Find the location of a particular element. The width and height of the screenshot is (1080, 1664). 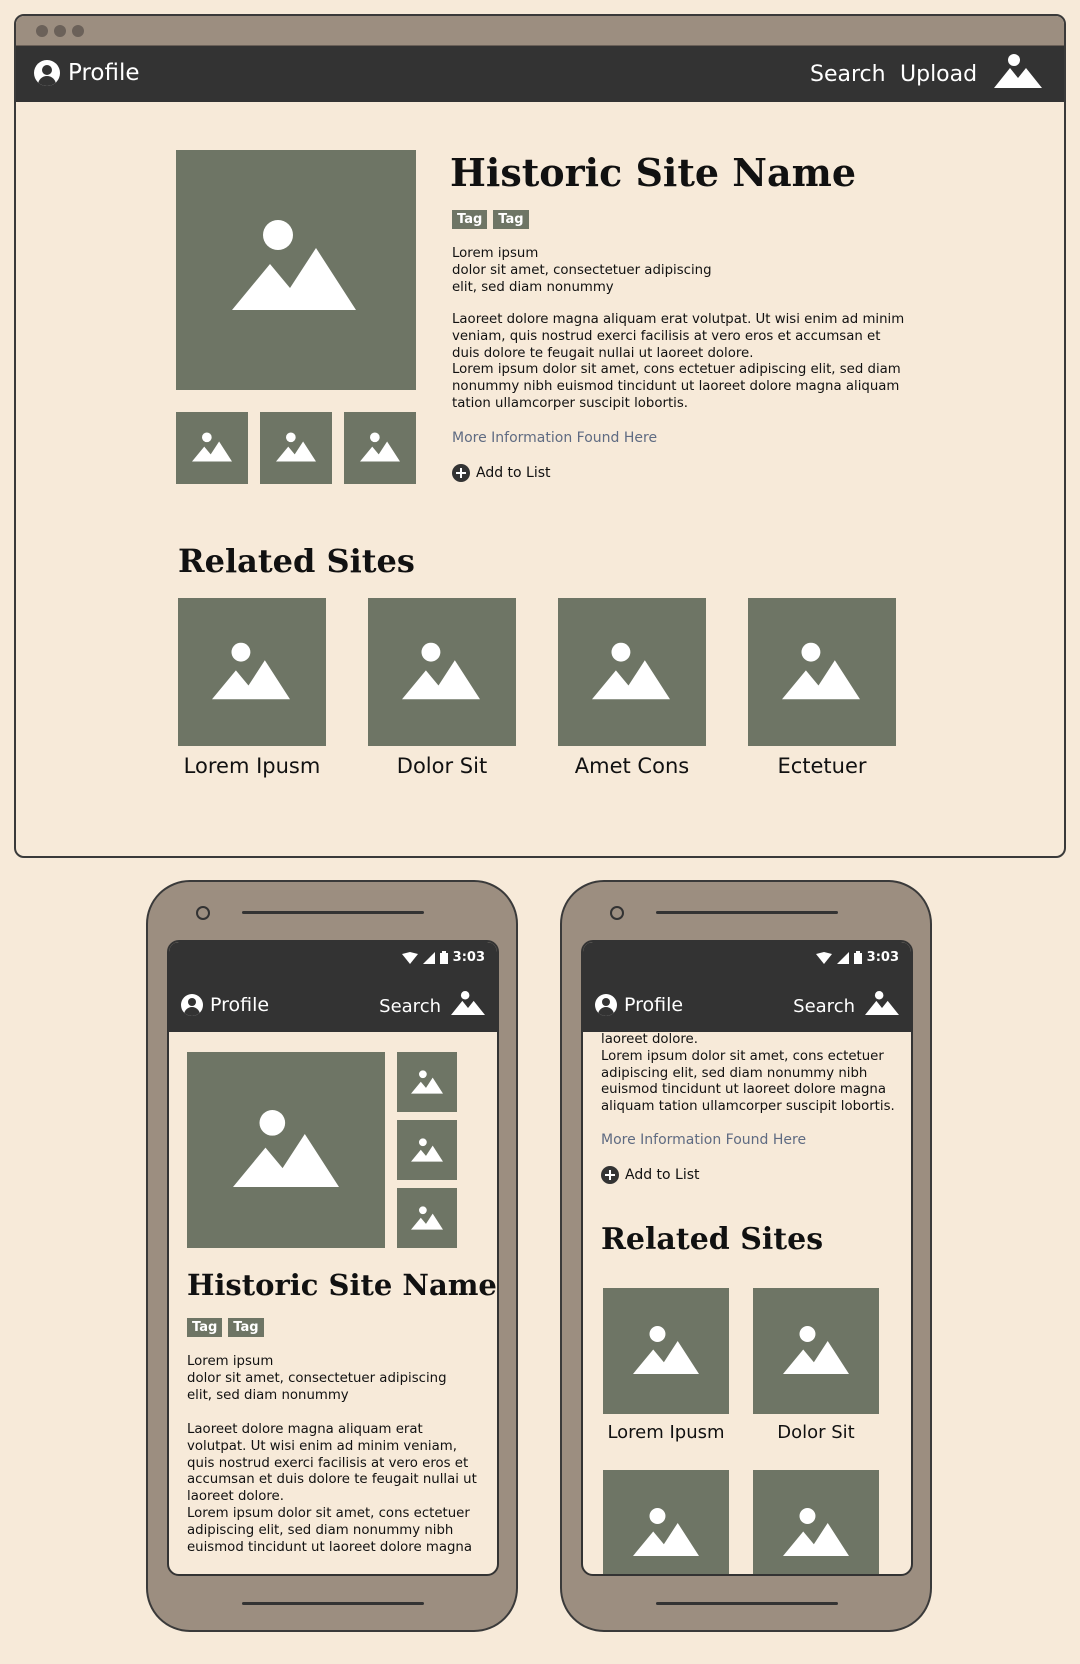

text-line: adipiscing elit, sed diam nonummy nibh is located at coordinates (734, 1073).